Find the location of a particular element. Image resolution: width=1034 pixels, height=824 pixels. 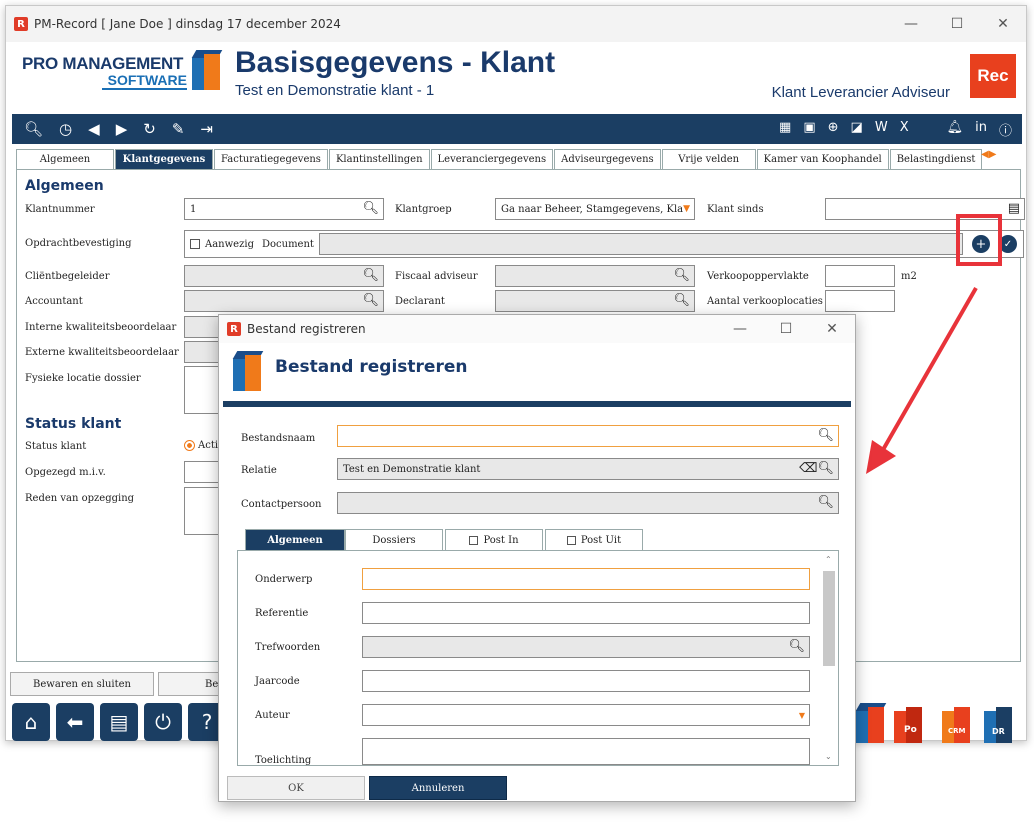

relatie-field: Test en Demonstratie klant ⌫🔍︎ is located at coordinates (588, 469).